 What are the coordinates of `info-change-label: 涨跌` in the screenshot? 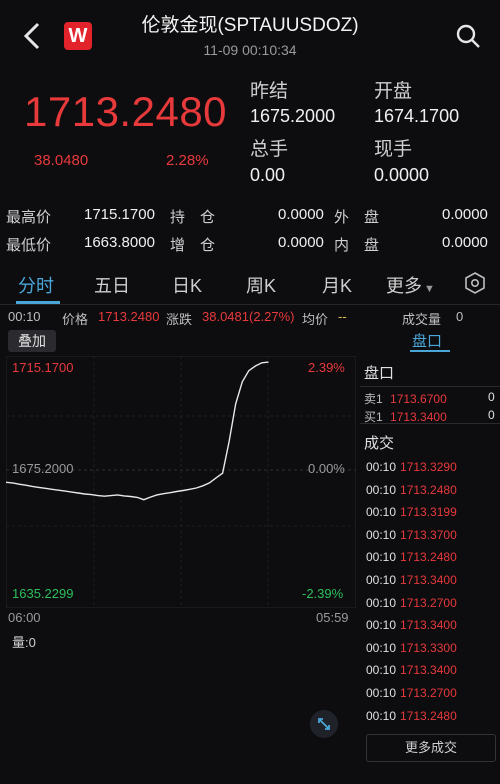 It's located at (179, 319).